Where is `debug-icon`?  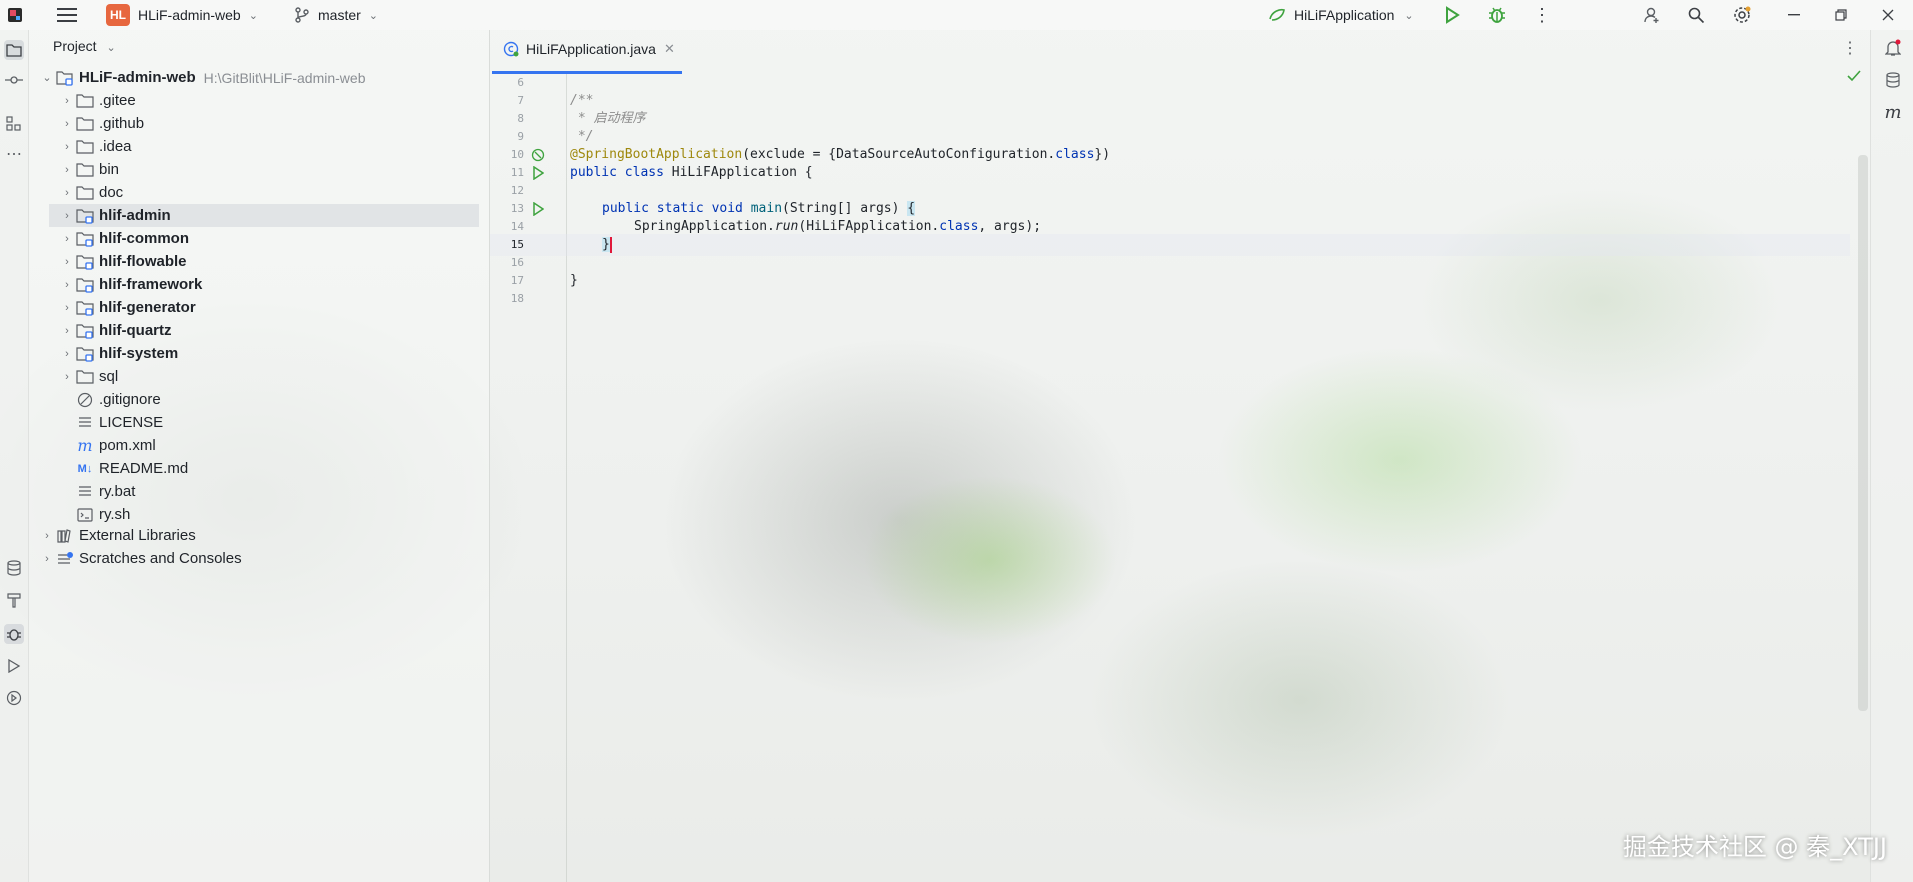
debug-icon is located at coordinates (1497, 15).